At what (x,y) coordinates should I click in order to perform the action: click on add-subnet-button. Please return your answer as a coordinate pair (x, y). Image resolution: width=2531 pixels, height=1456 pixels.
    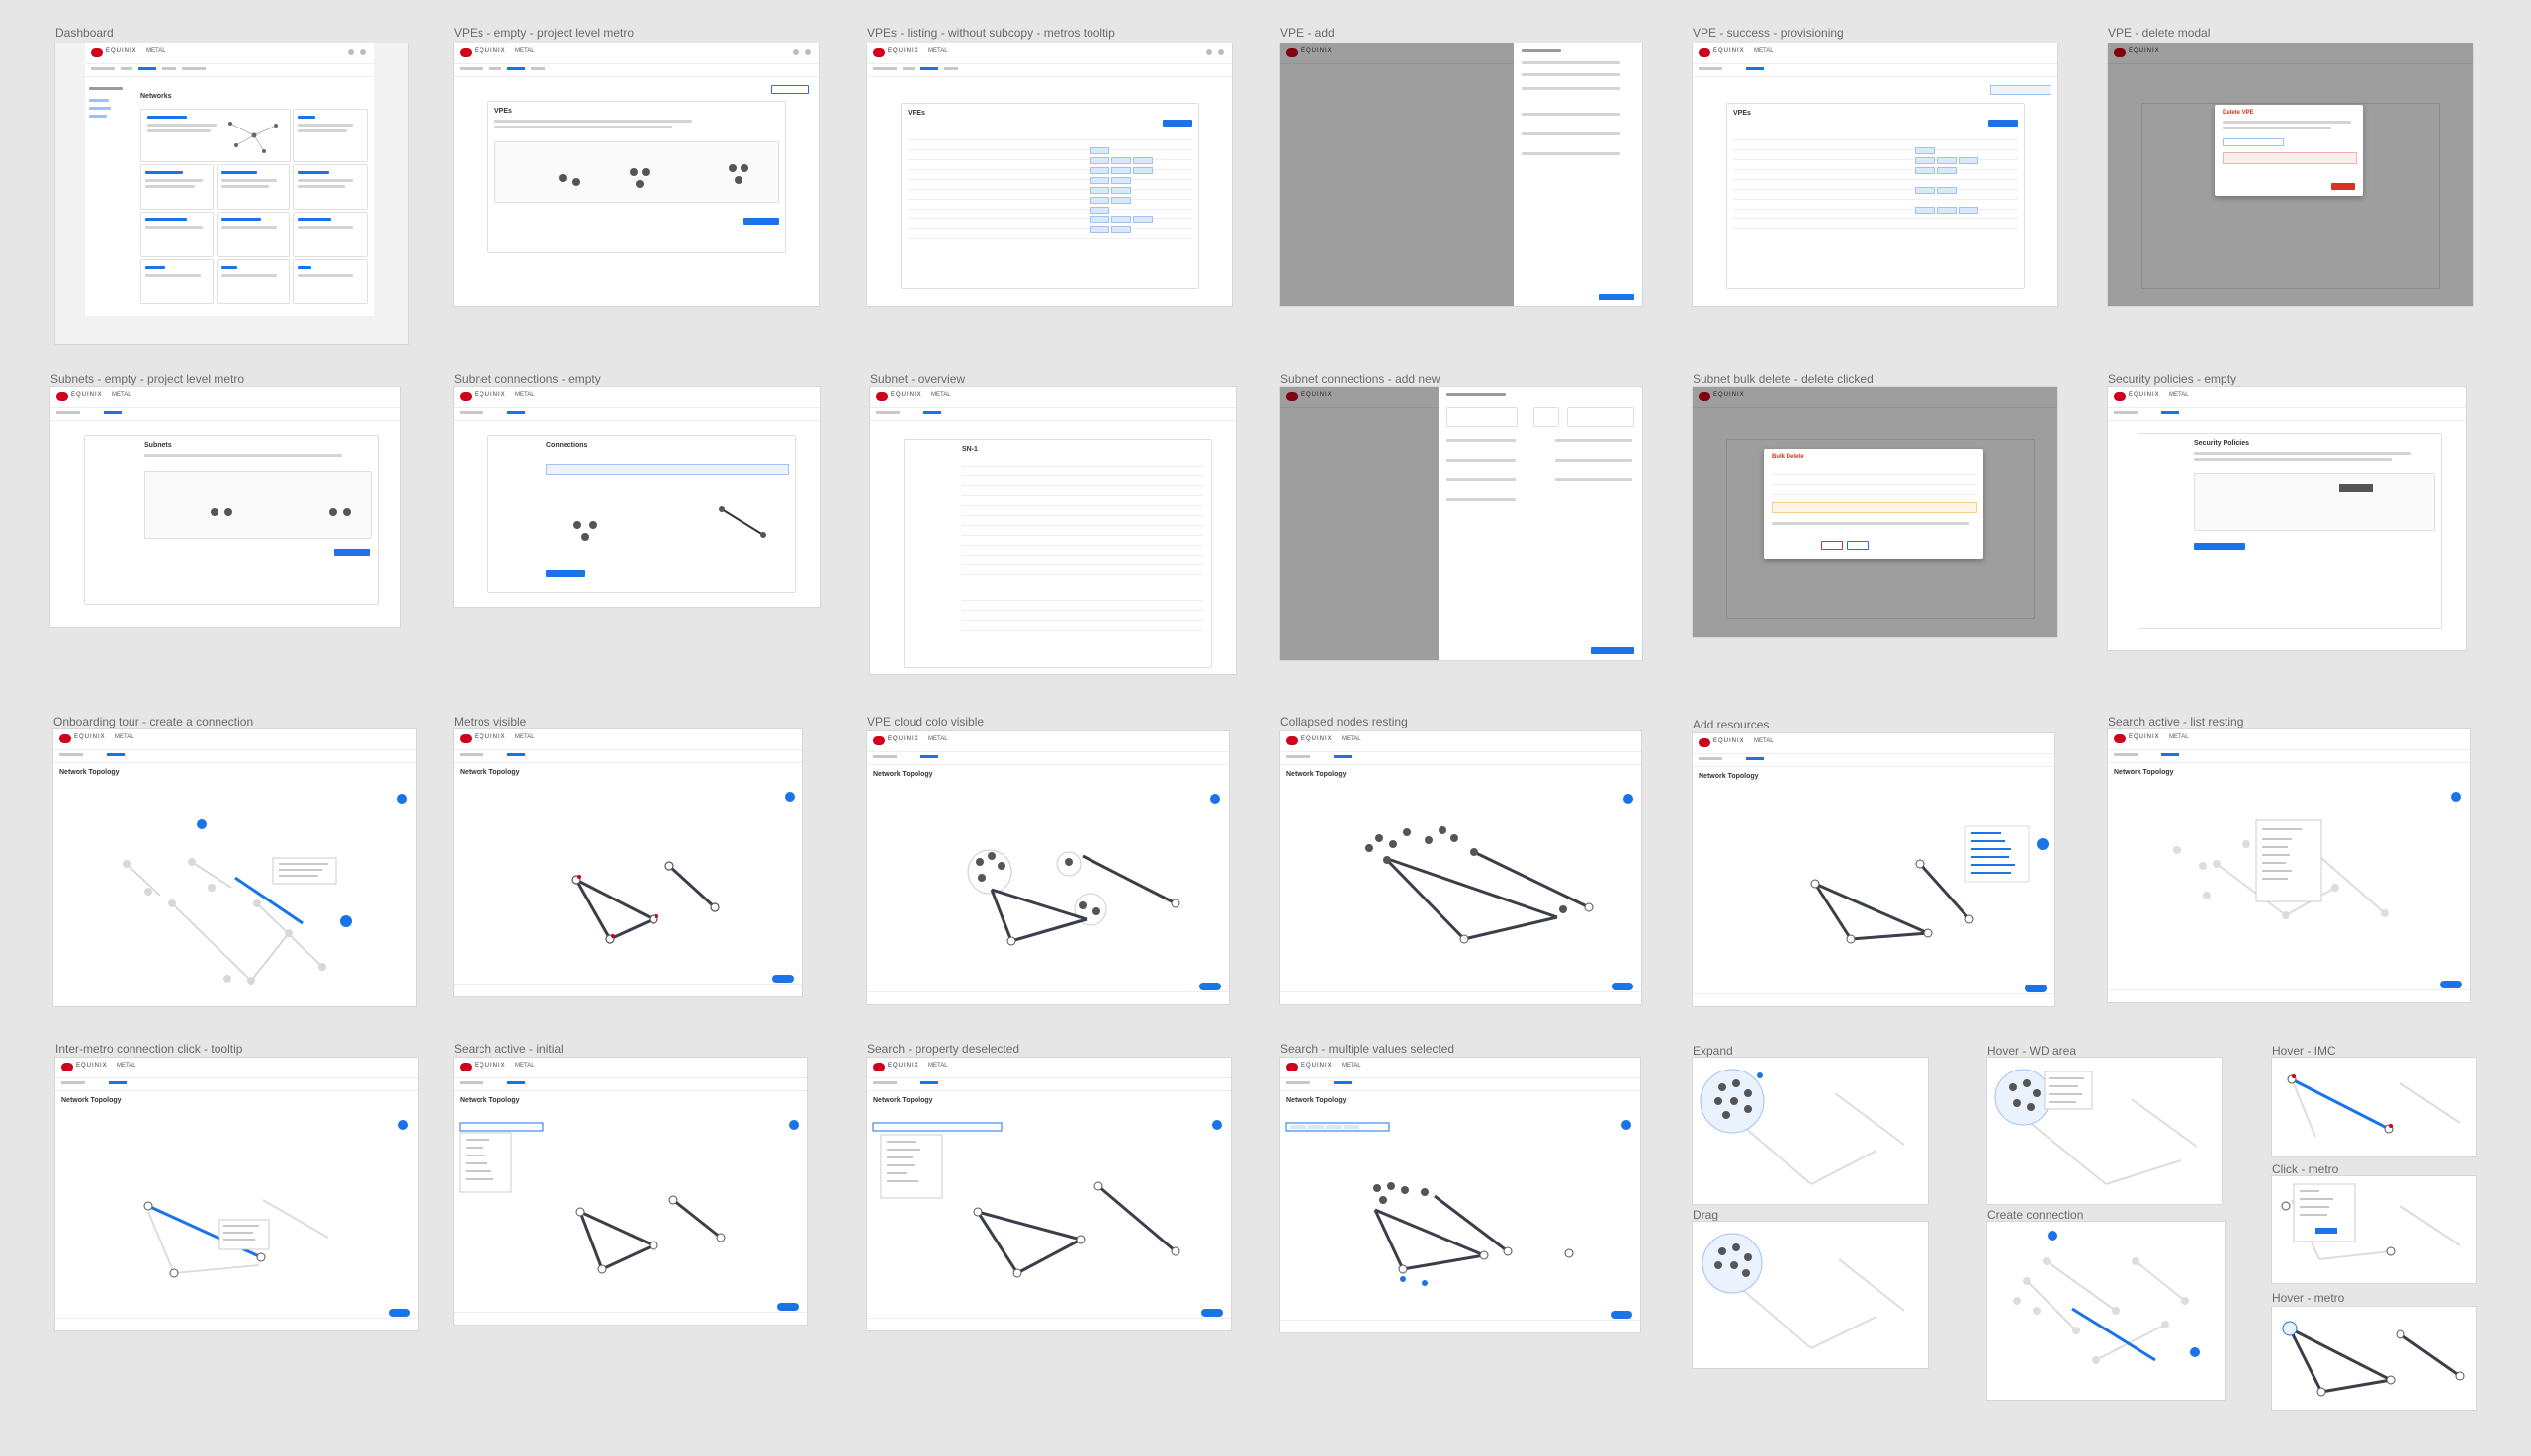
    Looking at the image, I should click on (352, 552).